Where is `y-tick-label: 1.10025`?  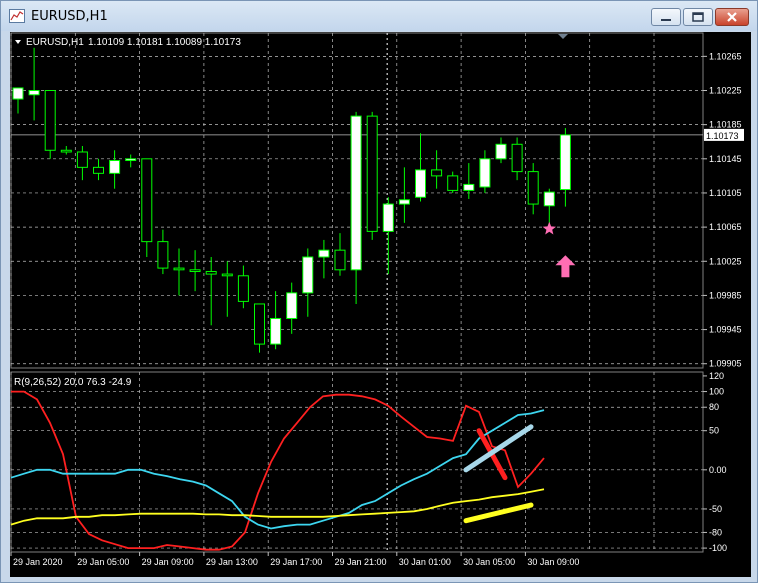
y-tick-label: 1.10025 is located at coordinates (725, 261).